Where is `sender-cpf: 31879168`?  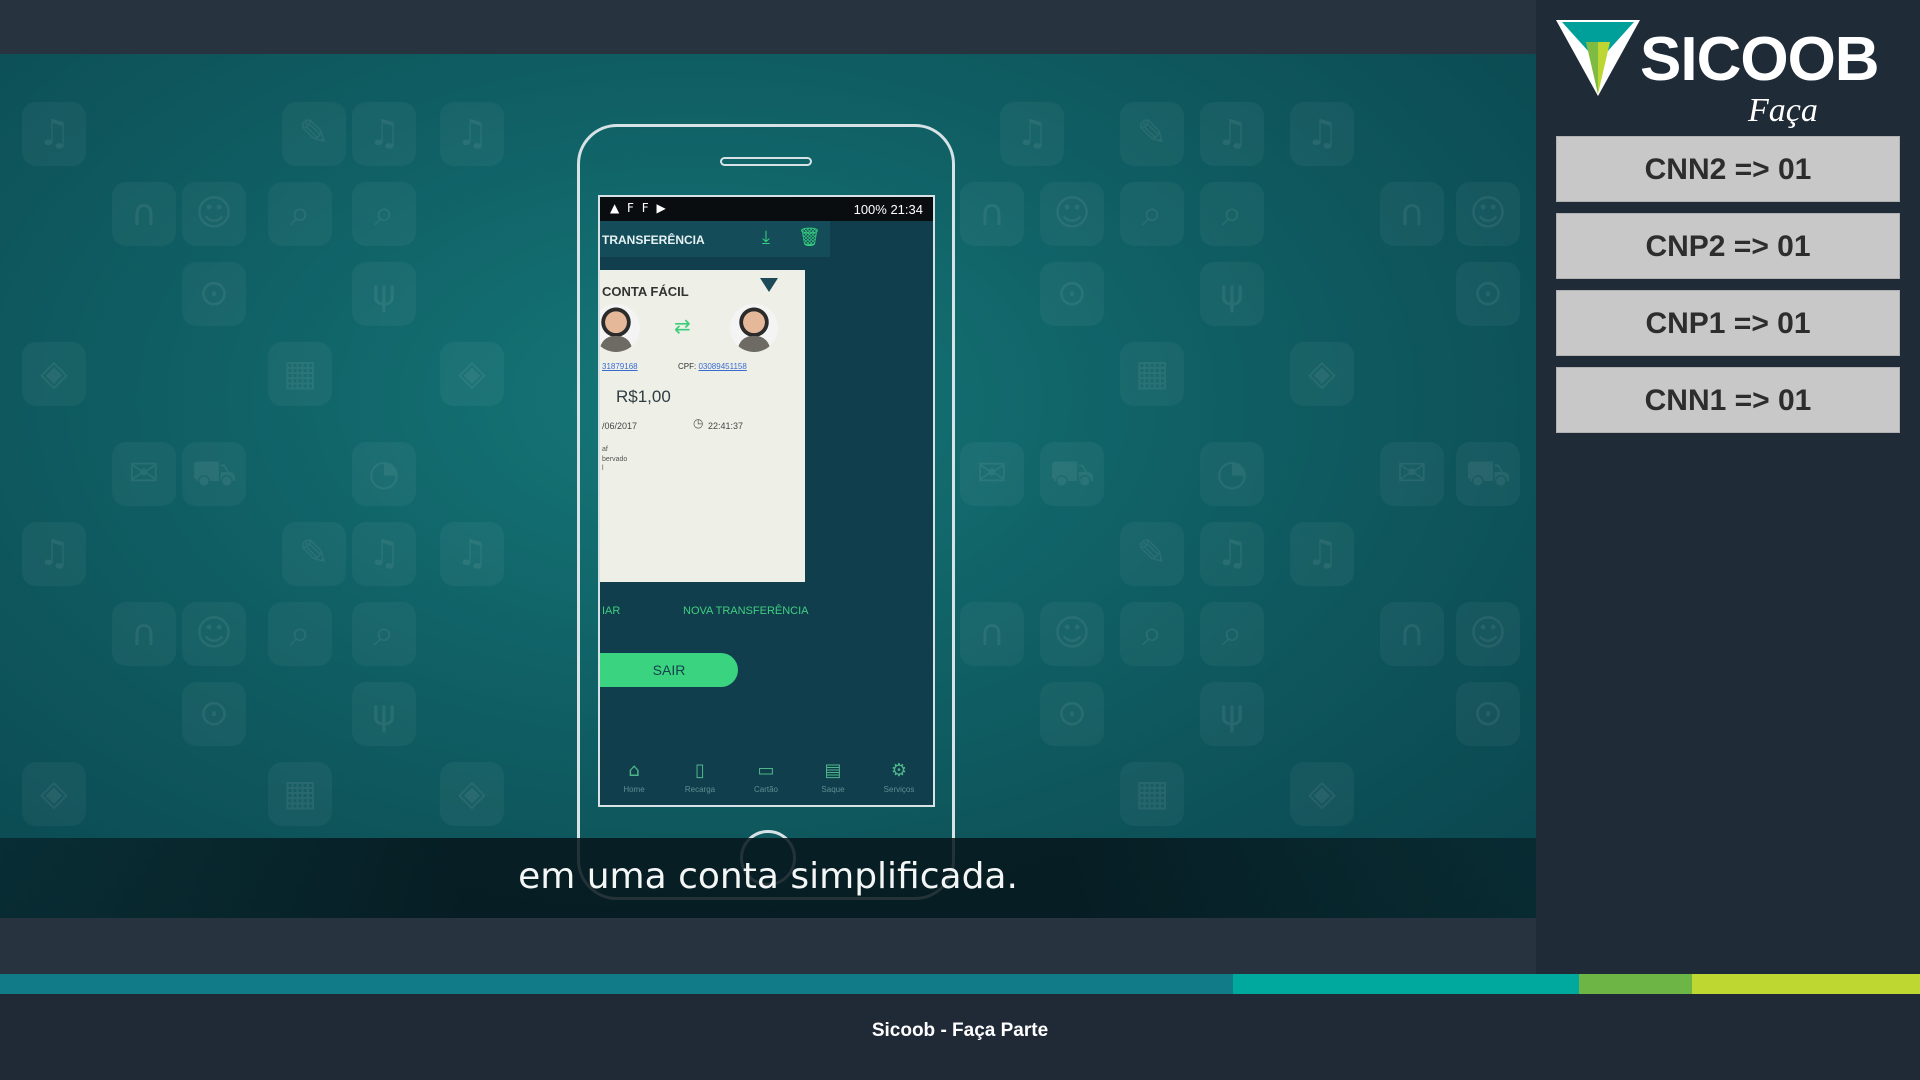 sender-cpf: 31879168 is located at coordinates (620, 366).